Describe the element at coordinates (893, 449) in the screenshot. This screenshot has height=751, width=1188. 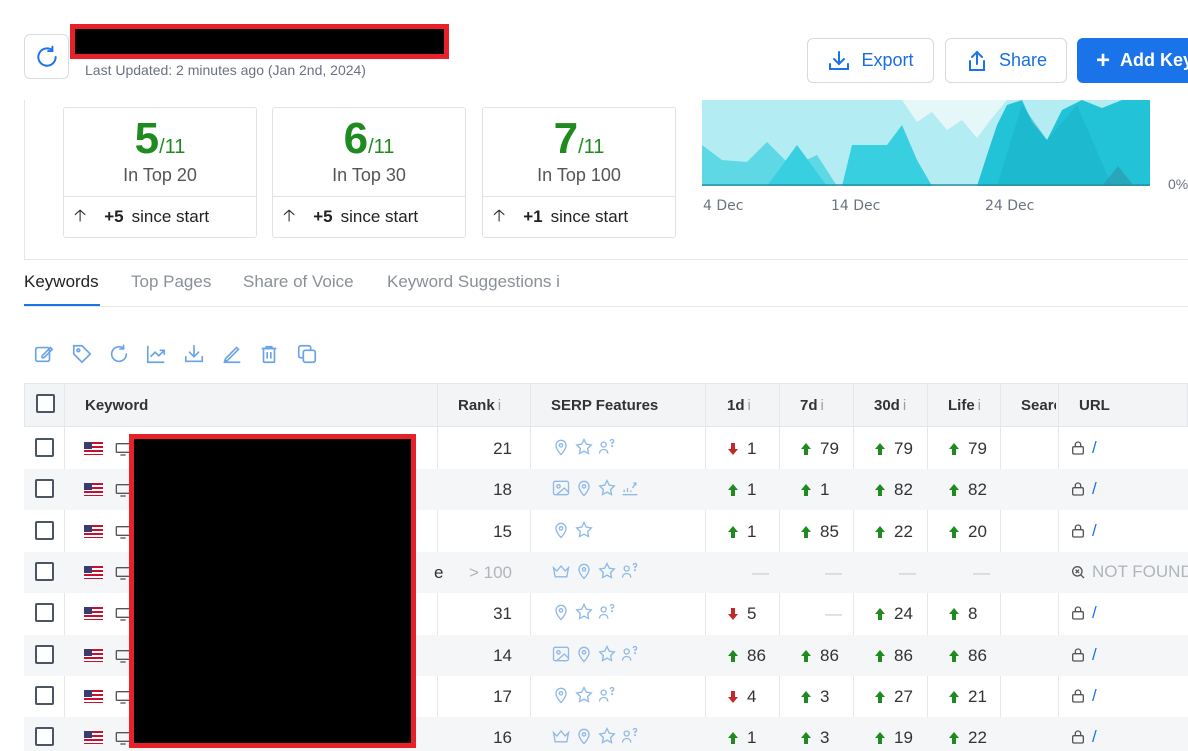
I see `d30-change: 79` at that location.